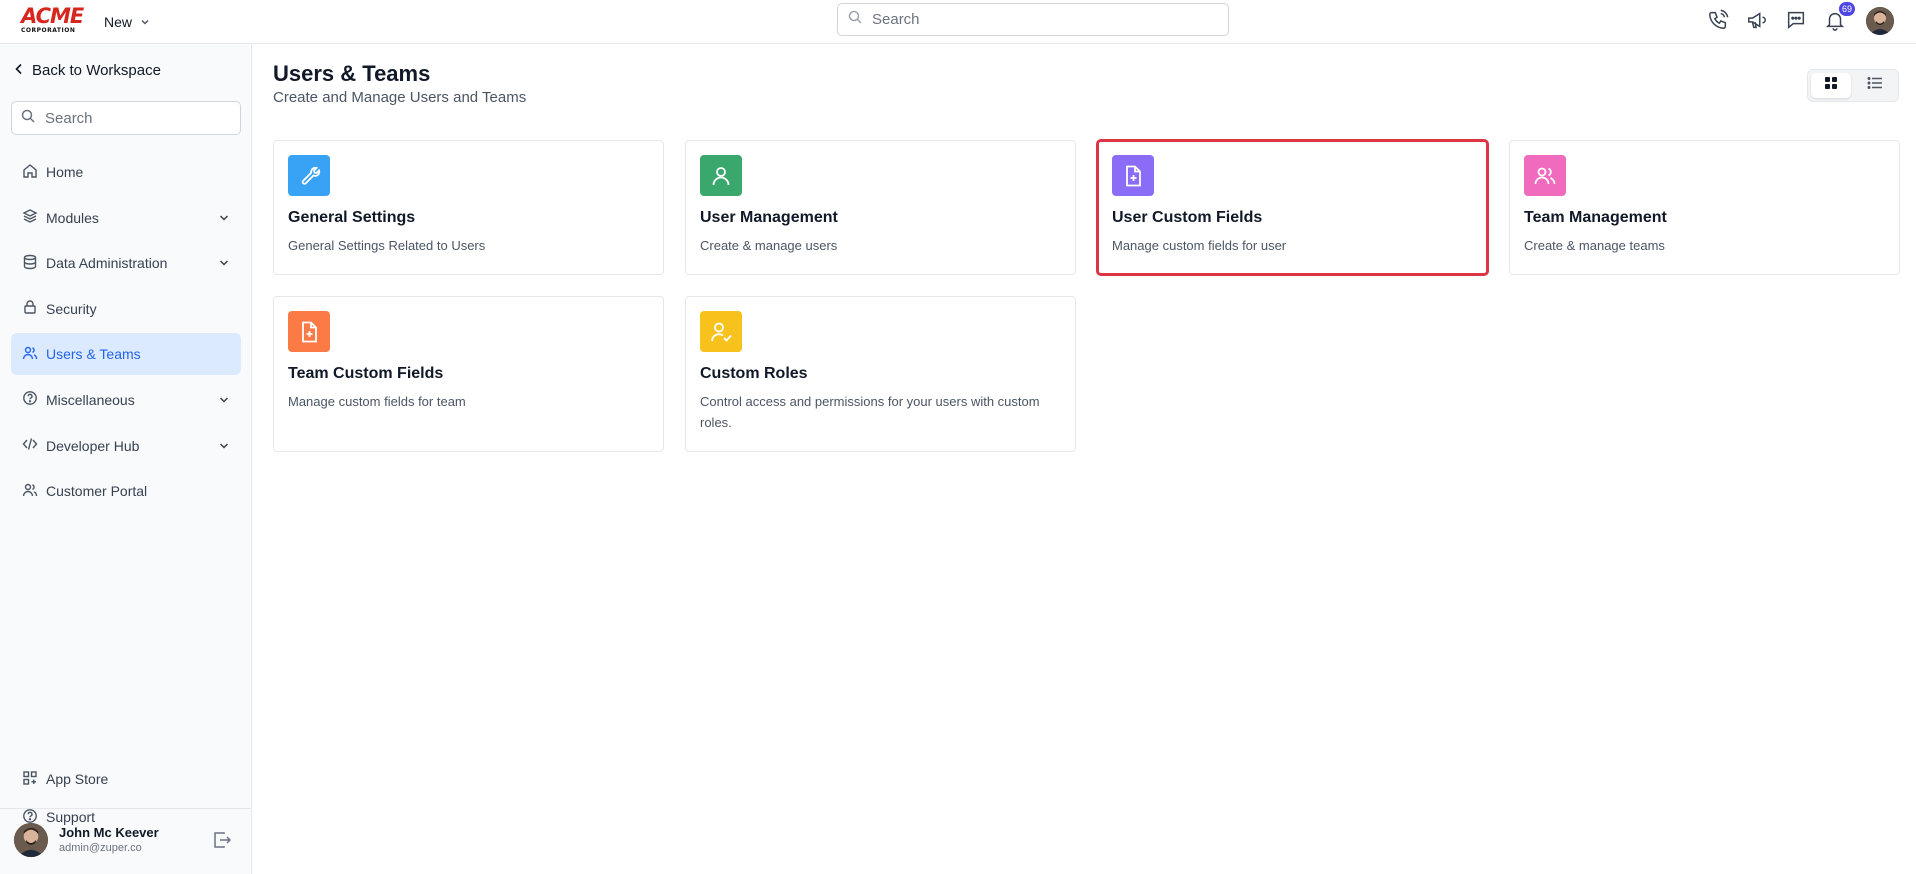  Describe the element at coordinates (107, 263) in the screenshot. I see `sidebar-item-label: Data Administration` at that location.